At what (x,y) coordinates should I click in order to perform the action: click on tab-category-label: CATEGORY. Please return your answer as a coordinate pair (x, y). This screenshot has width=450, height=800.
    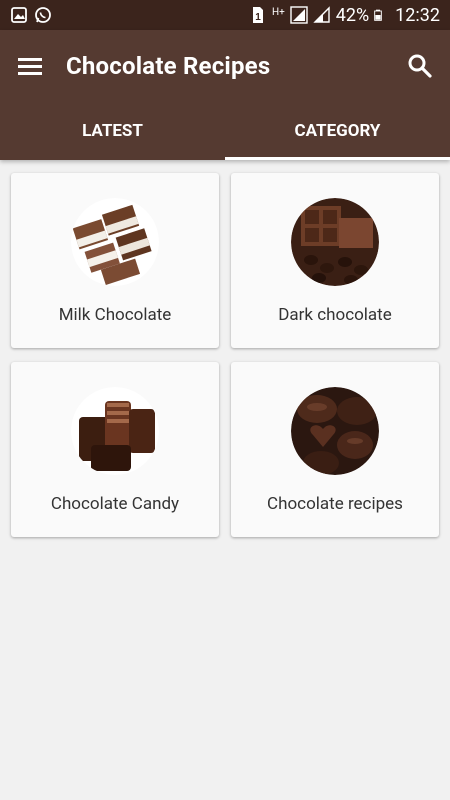
    Looking at the image, I should click on (337, 131).